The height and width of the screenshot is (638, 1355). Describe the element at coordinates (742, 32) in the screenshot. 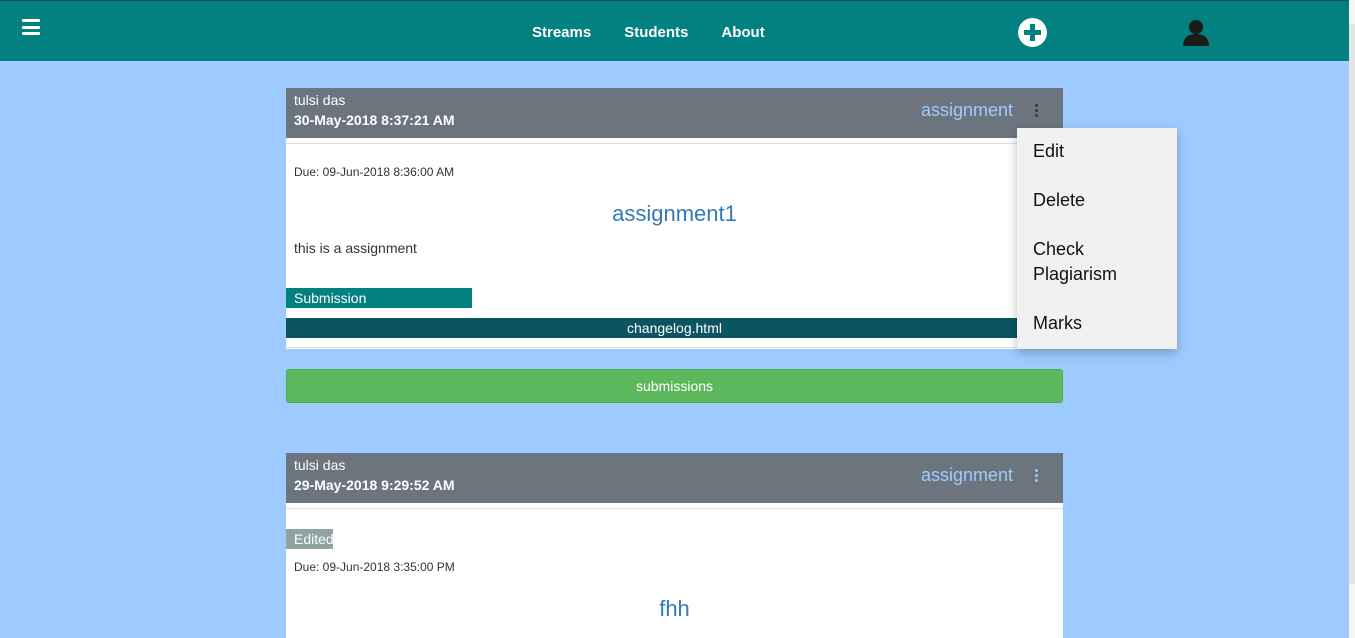

I see `nav-link-about: About` at that location.